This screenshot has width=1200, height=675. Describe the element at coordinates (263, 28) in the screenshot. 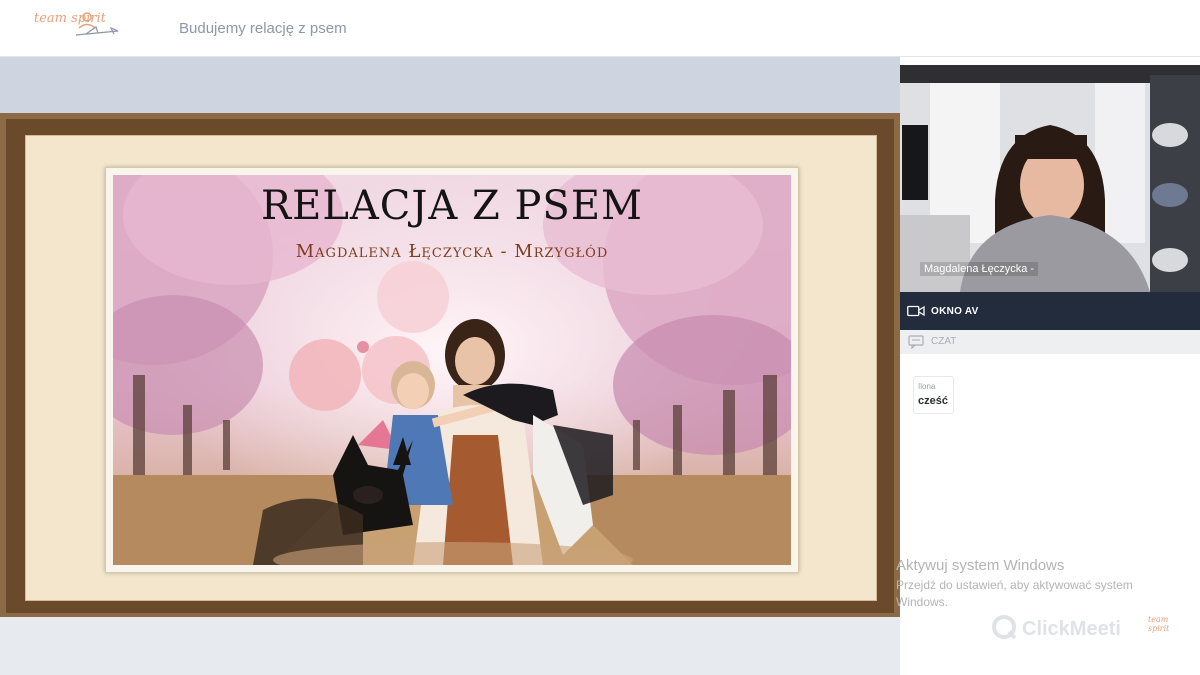

I see `meeting-title: Budujemy relację z psem` at that location.